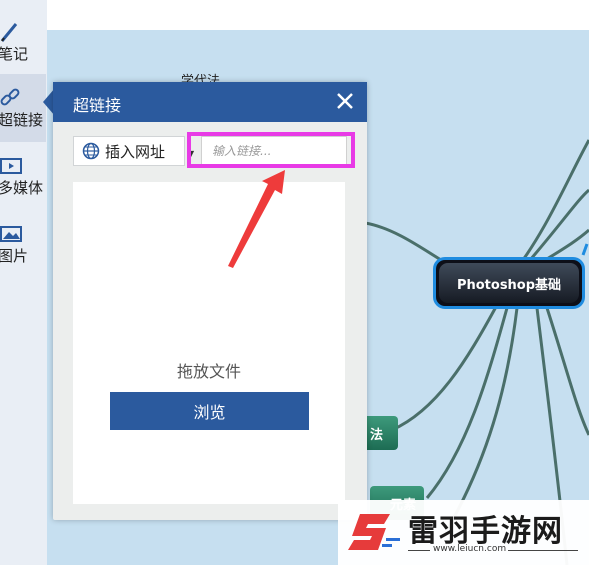 The height and width of the screenshot is (565, 589). Describe the element at coordinates (463, 532) in the screenshot. I see `watermark: 雷羽手游网 www.leiucn.com` at that location.